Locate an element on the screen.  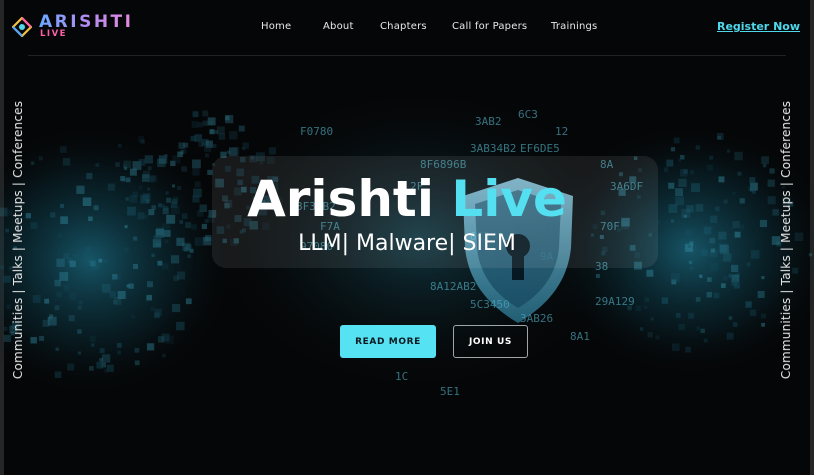
hero-title-accent: Live is located at coordinates (509, 199).